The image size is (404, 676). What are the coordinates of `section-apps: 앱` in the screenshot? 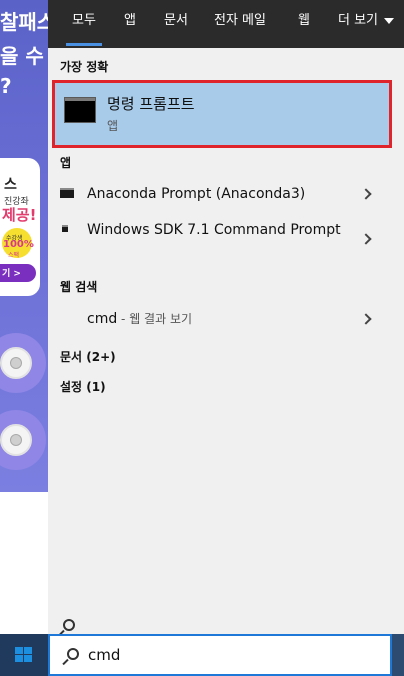 It's located at (66, 163).